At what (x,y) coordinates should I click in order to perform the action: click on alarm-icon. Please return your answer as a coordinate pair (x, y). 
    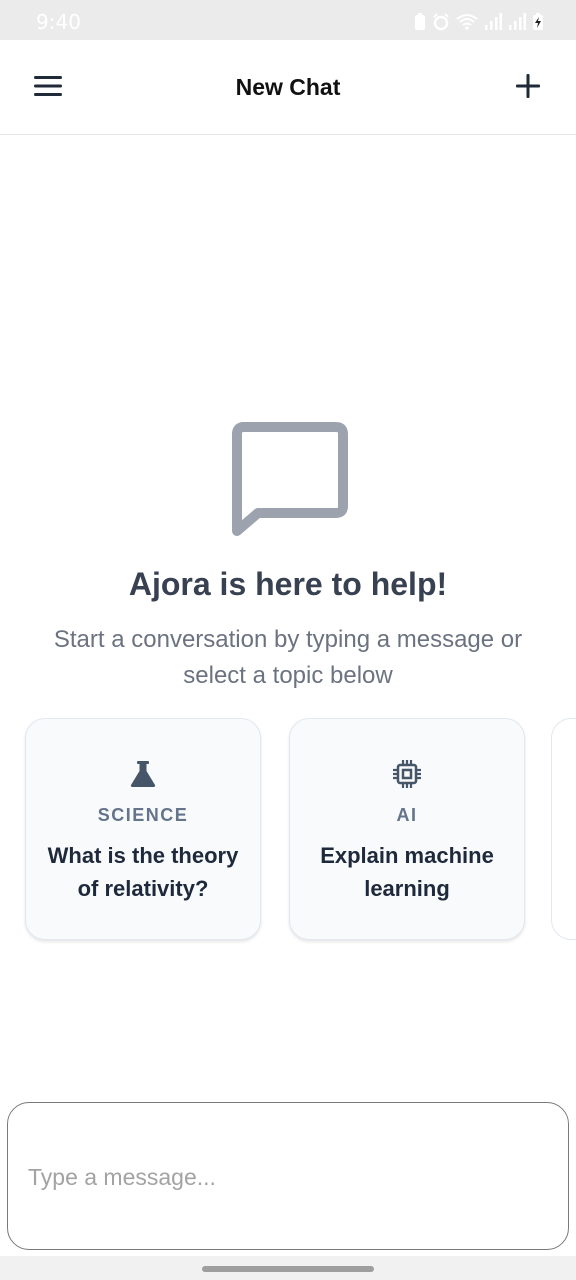
    Looking at the image, I should click on (441, 22).